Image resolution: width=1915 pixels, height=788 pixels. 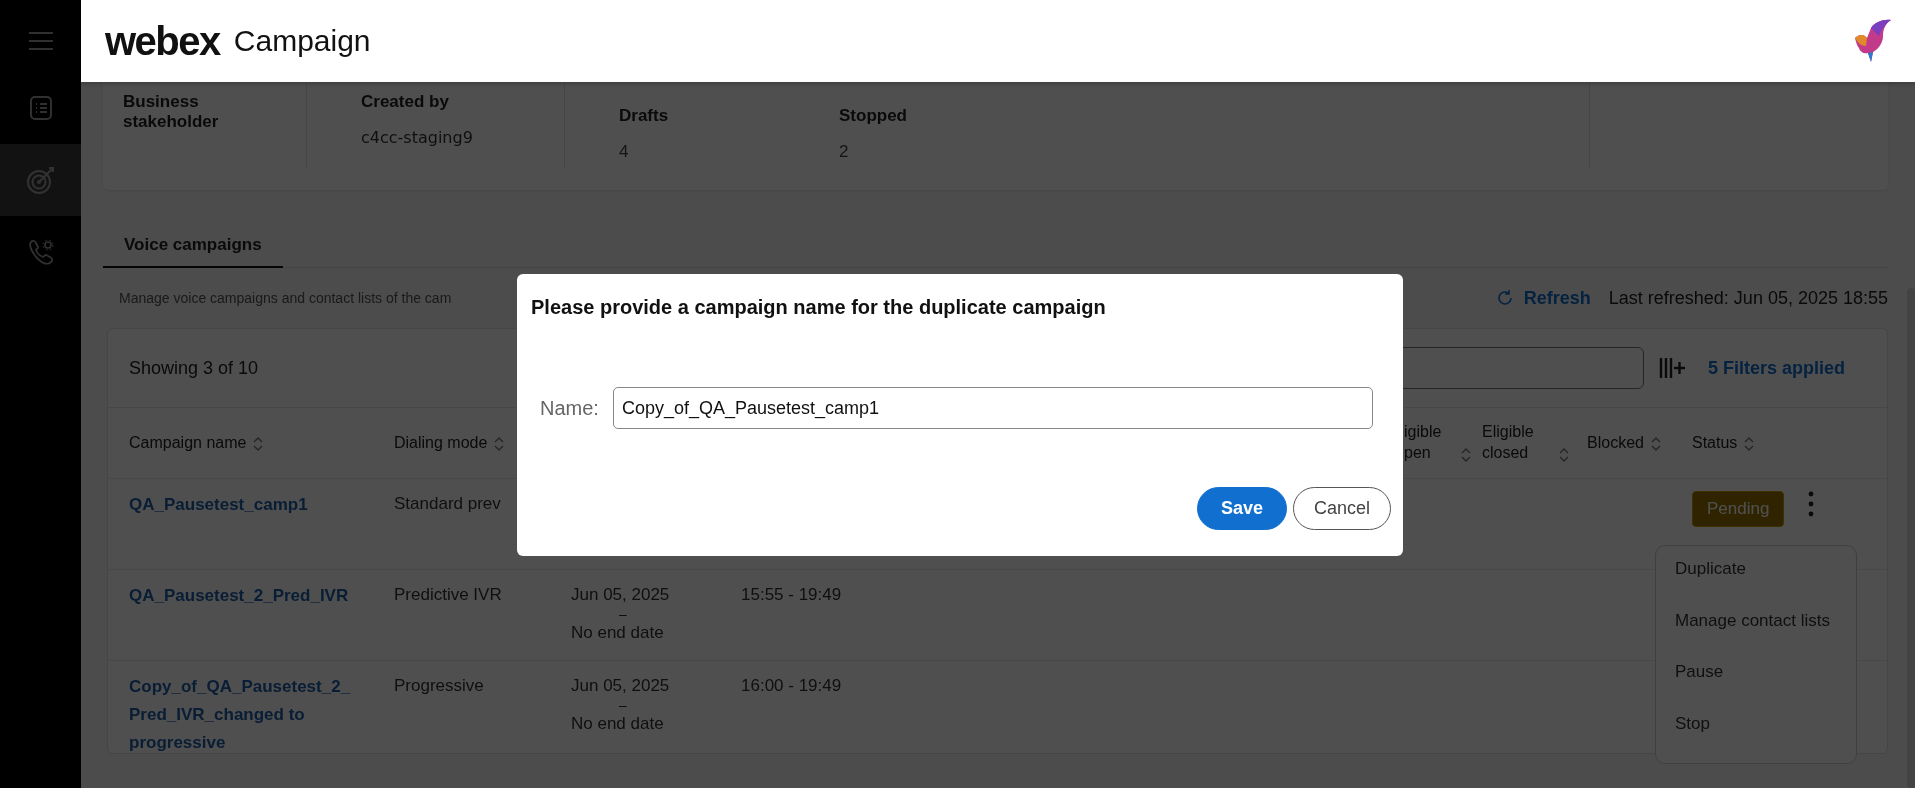 What do you see at coordinates (242, 505) in the screenshot?
I see `campaign-link: QA_Pausetest_camp1` at bounding box center [242, 505].